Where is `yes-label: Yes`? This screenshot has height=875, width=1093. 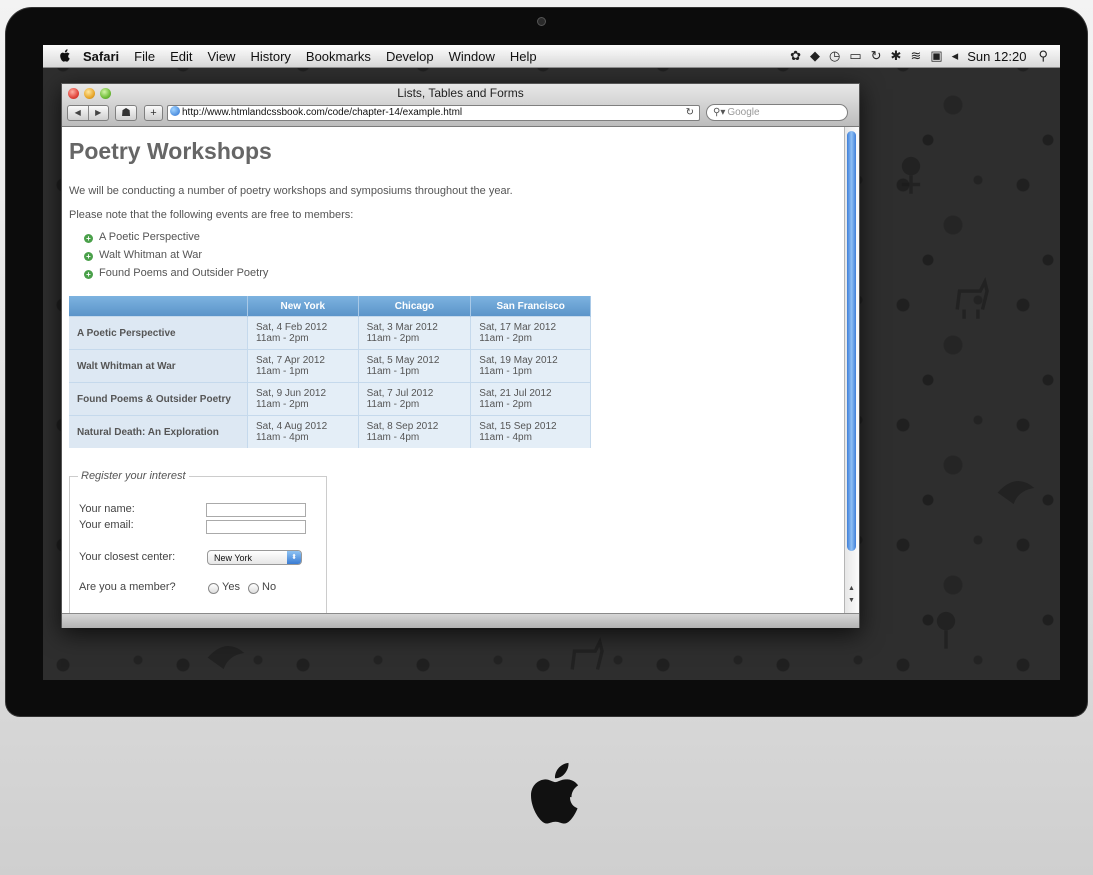
yes-label: Yes is located at coordinates (231, 587).